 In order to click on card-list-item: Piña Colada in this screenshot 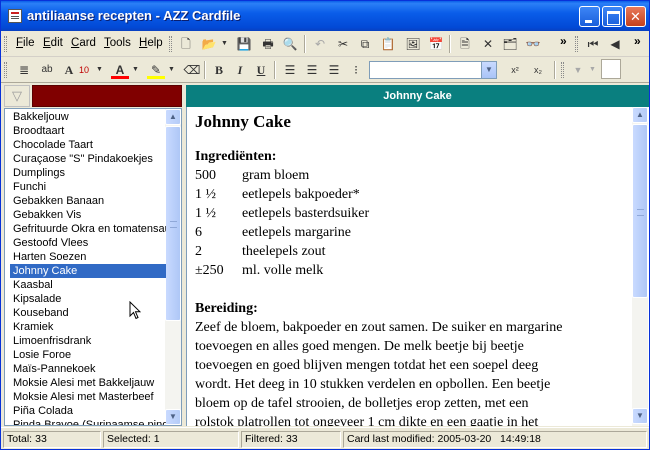, I will do `click(88, 411)`.